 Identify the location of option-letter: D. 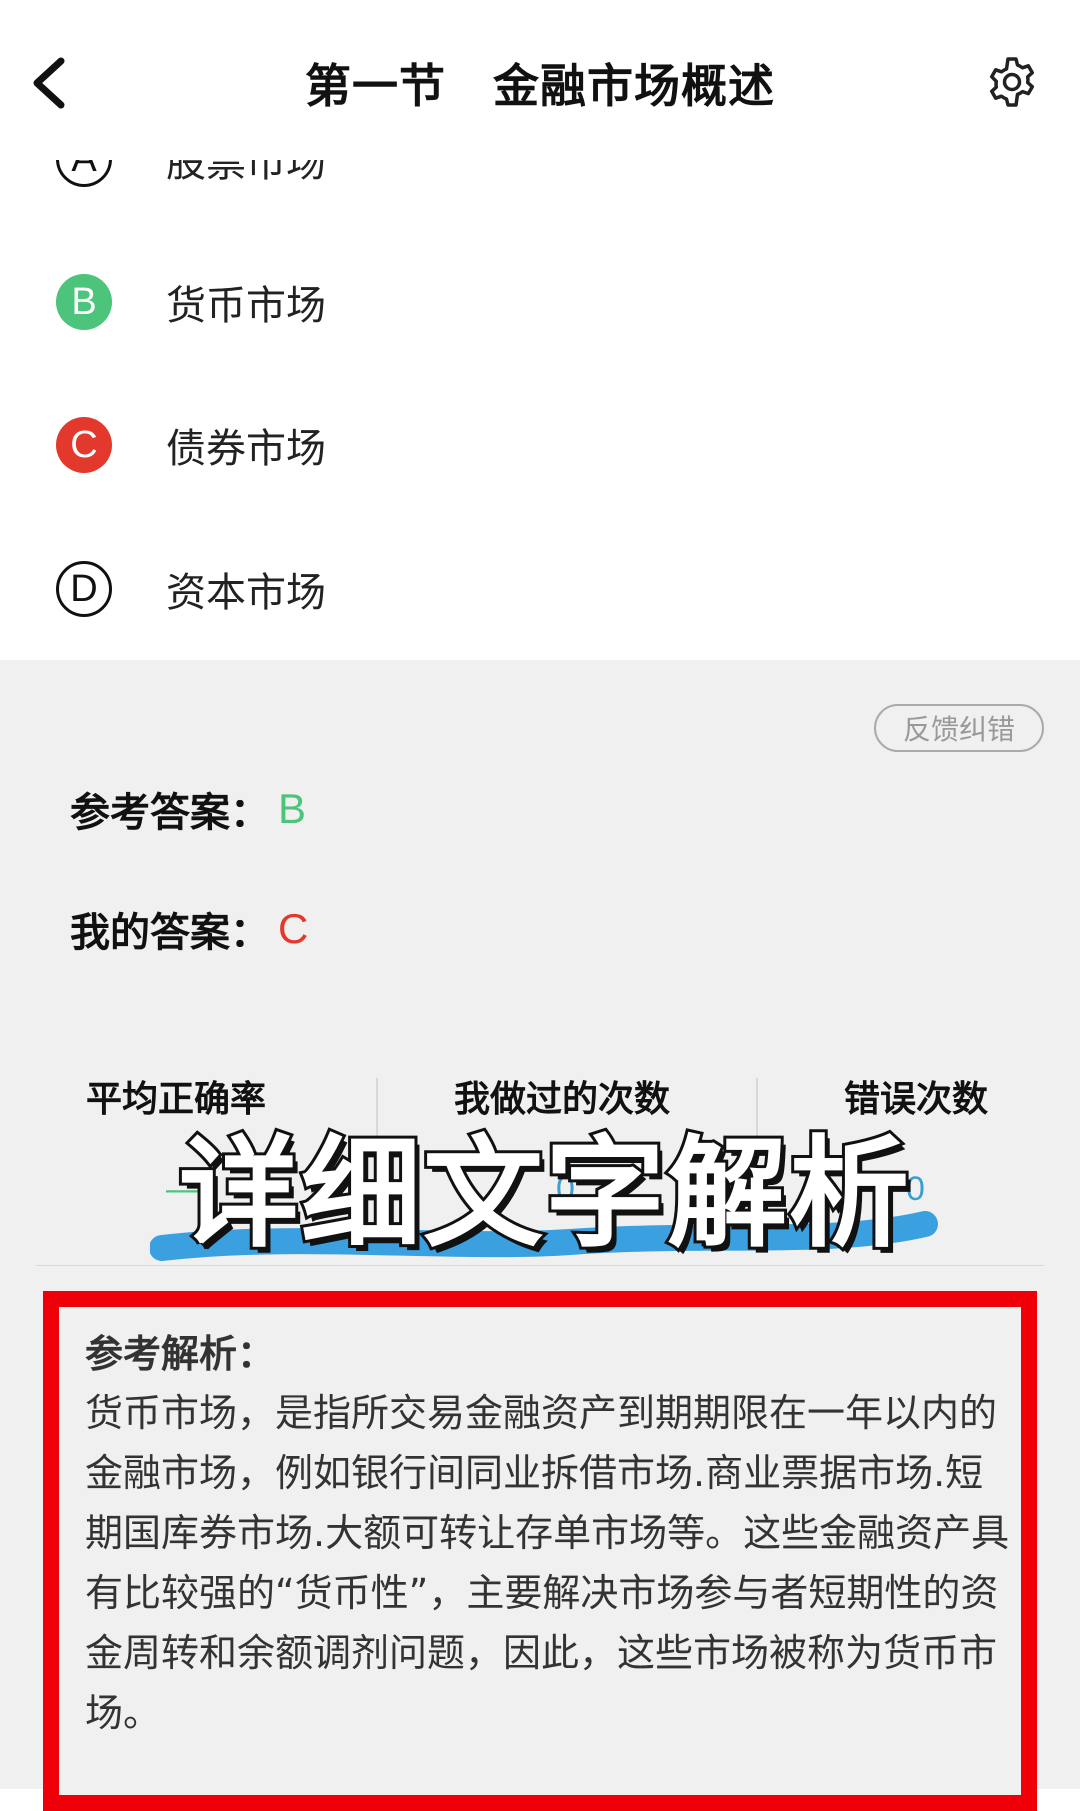
(84, 589).